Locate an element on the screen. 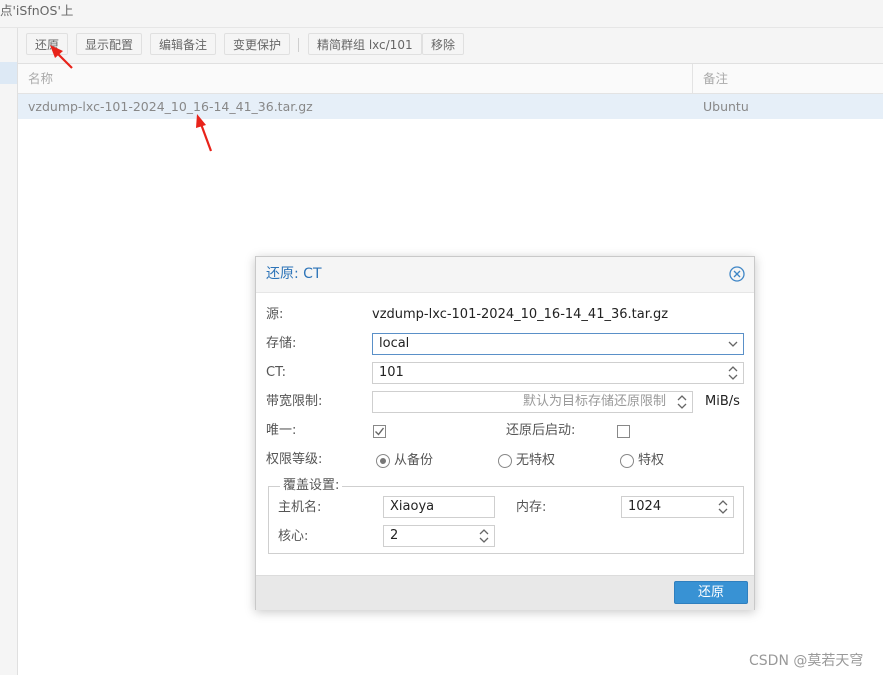 Image resolution: width=883 pixels, height=675 pixels. override-settings-legend: 覆盖设置: is located at coordinates (311, 486).